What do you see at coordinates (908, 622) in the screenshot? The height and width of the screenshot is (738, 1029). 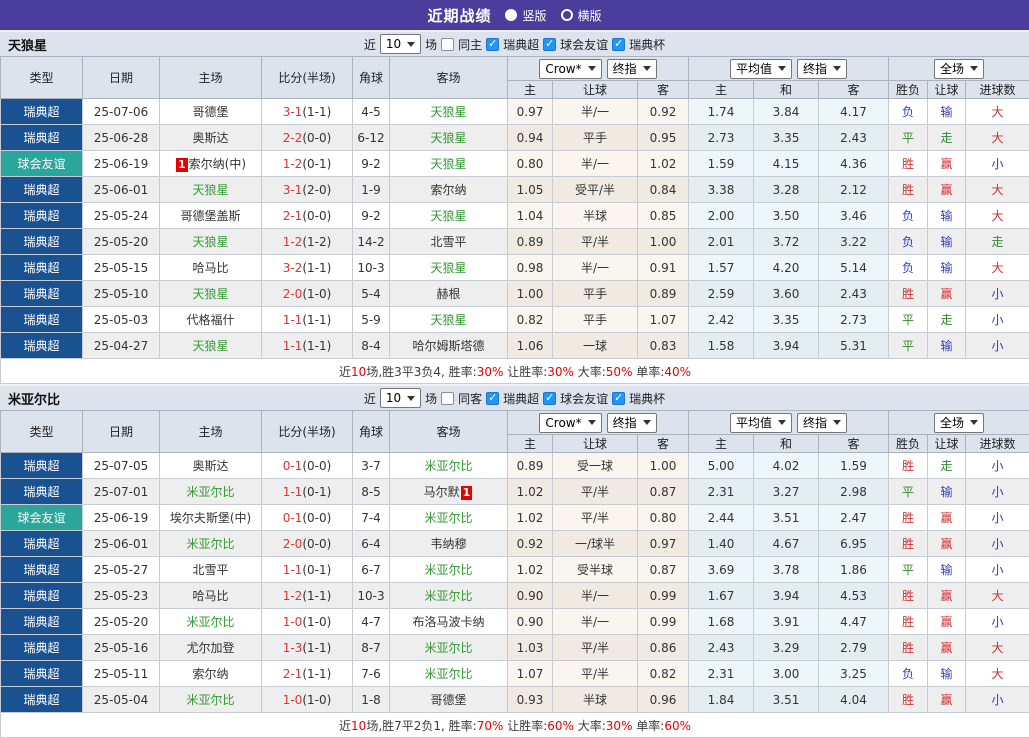 I see `result-flag: 胜` at bounding box center [908, 622].